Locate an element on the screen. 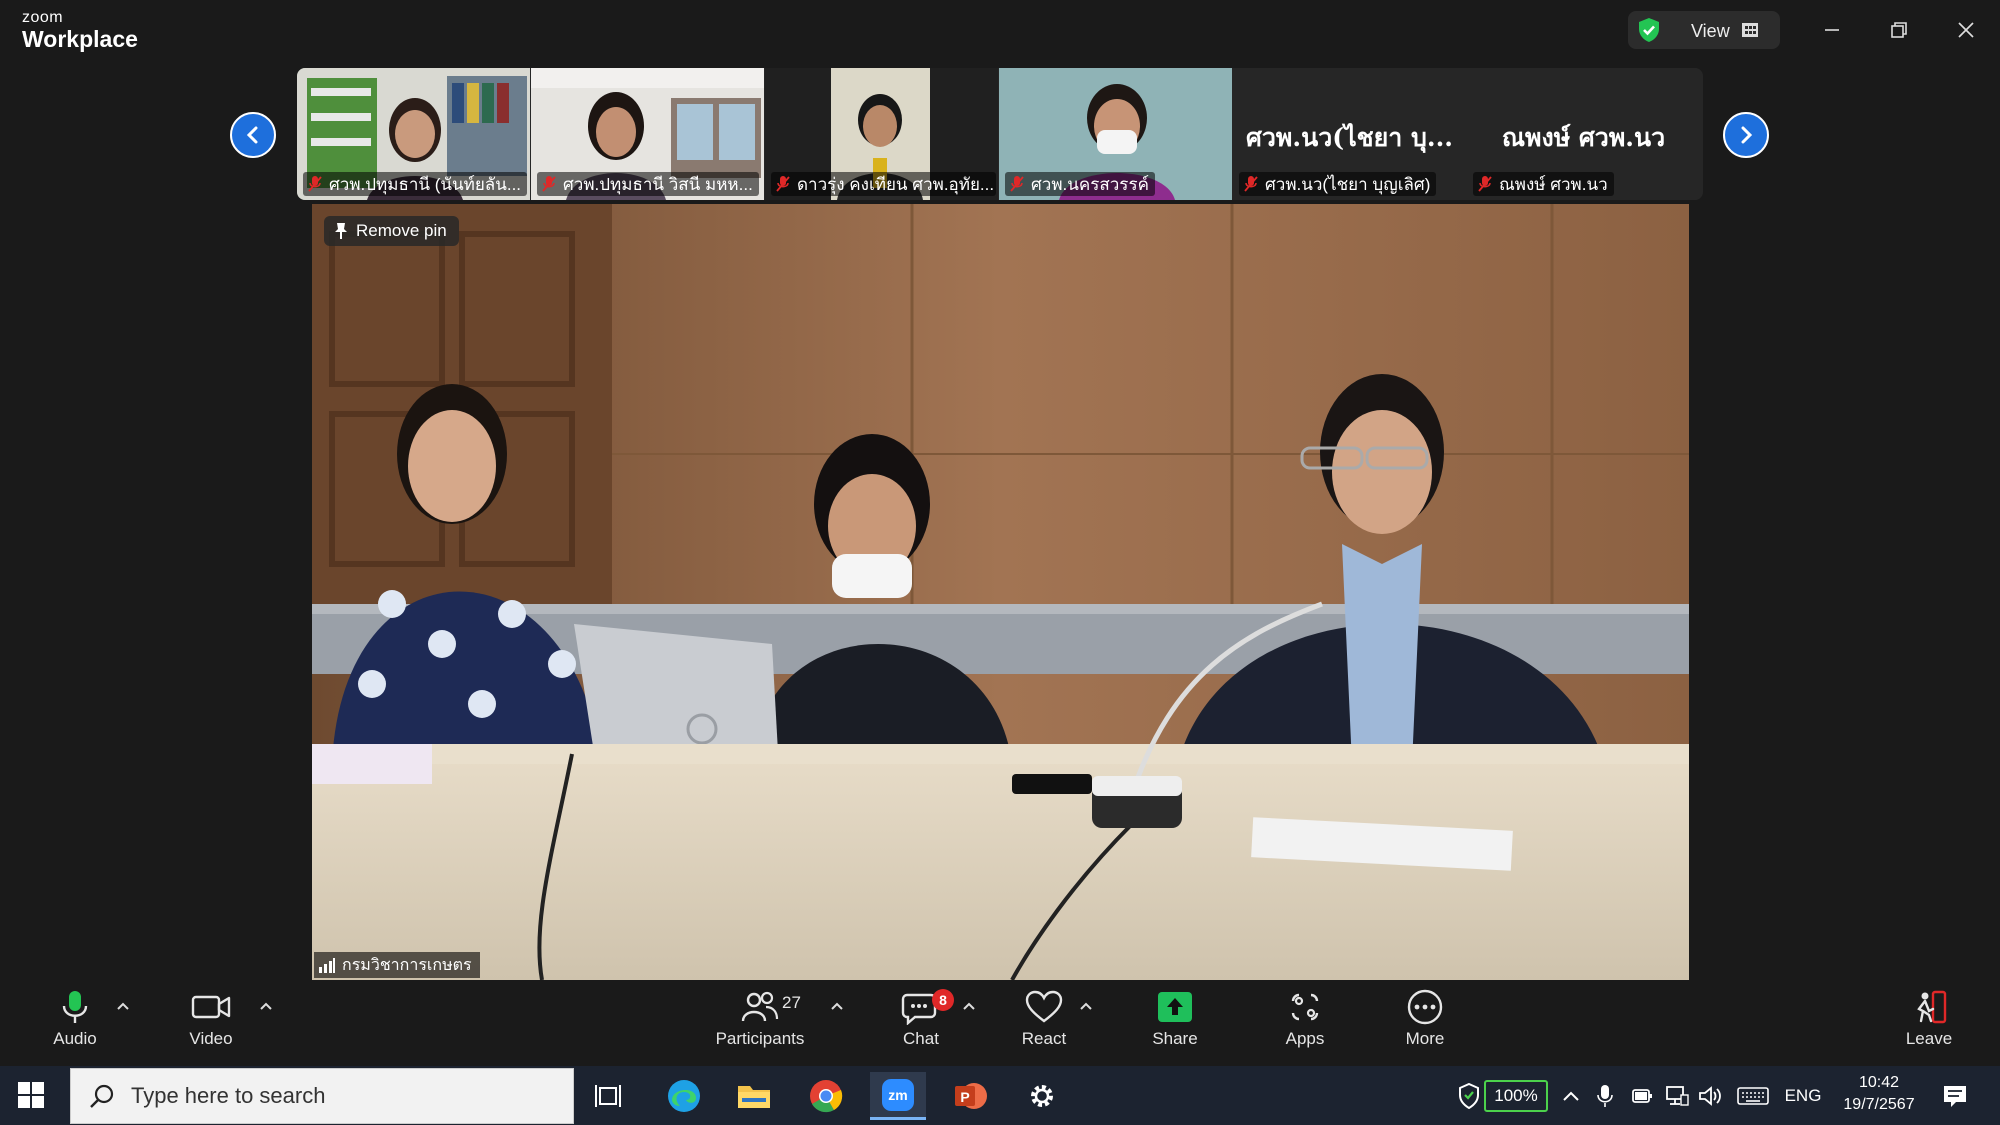 The height and width of the screenshot is (1125, 2000). battery-indicator: 100% is located at coordinates (1516, 1096).